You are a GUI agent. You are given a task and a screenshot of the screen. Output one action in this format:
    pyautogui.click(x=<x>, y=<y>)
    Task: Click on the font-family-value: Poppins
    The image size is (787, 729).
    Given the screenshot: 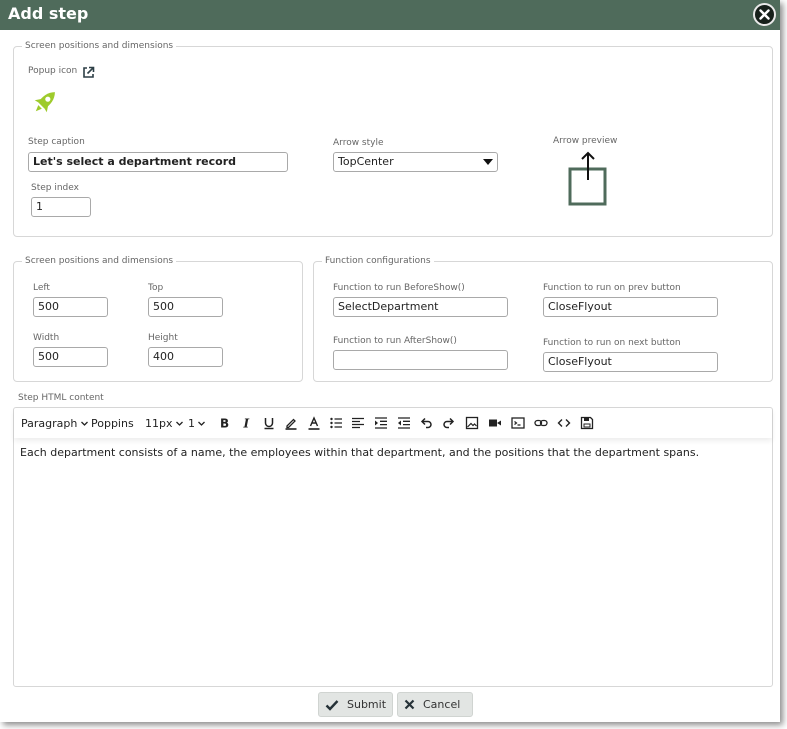 What is the action you would take?
    pyautogui.click(x=112, y=423)
    